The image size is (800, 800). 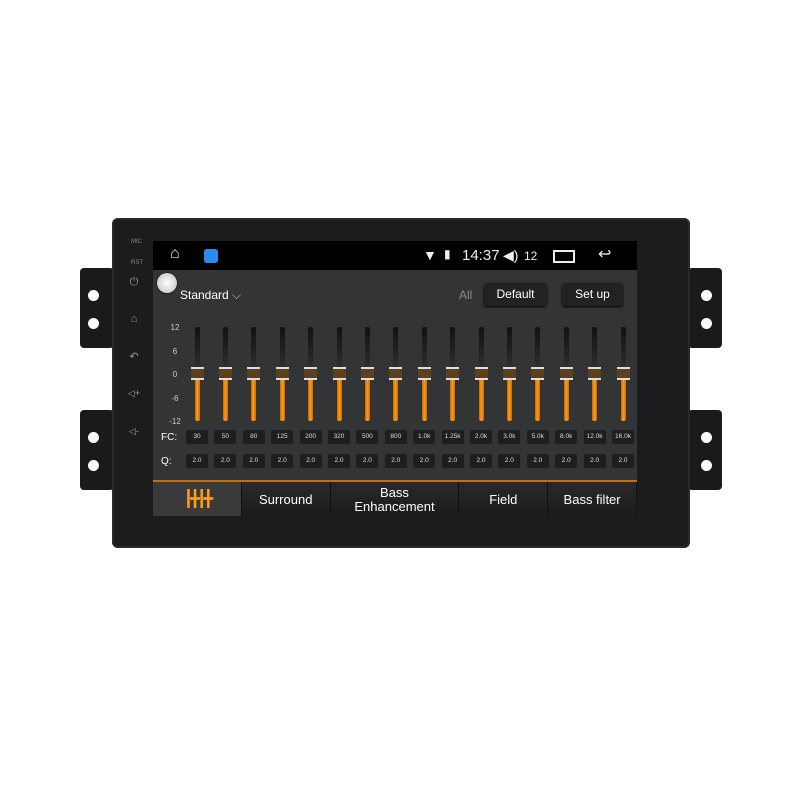 I want to click on power-icon: ⏻, so click(x=134, y=282).